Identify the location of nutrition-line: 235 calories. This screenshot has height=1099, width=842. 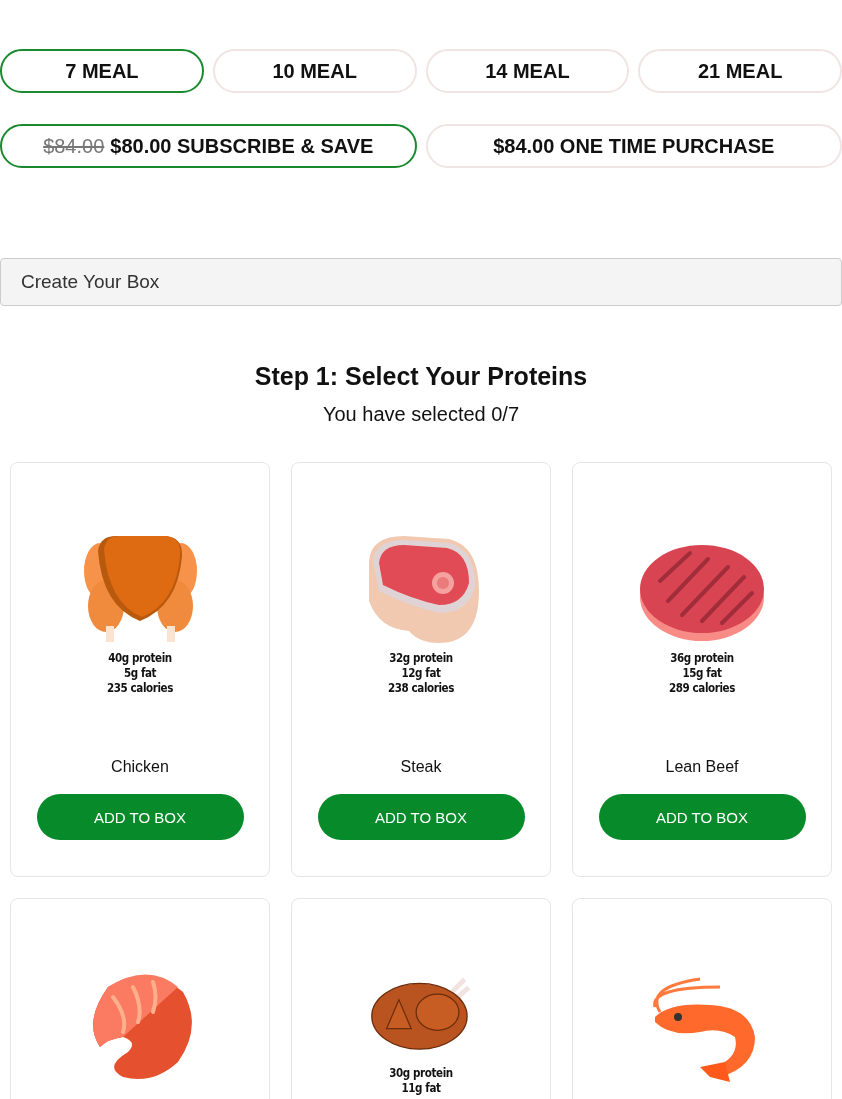
(140, 688).